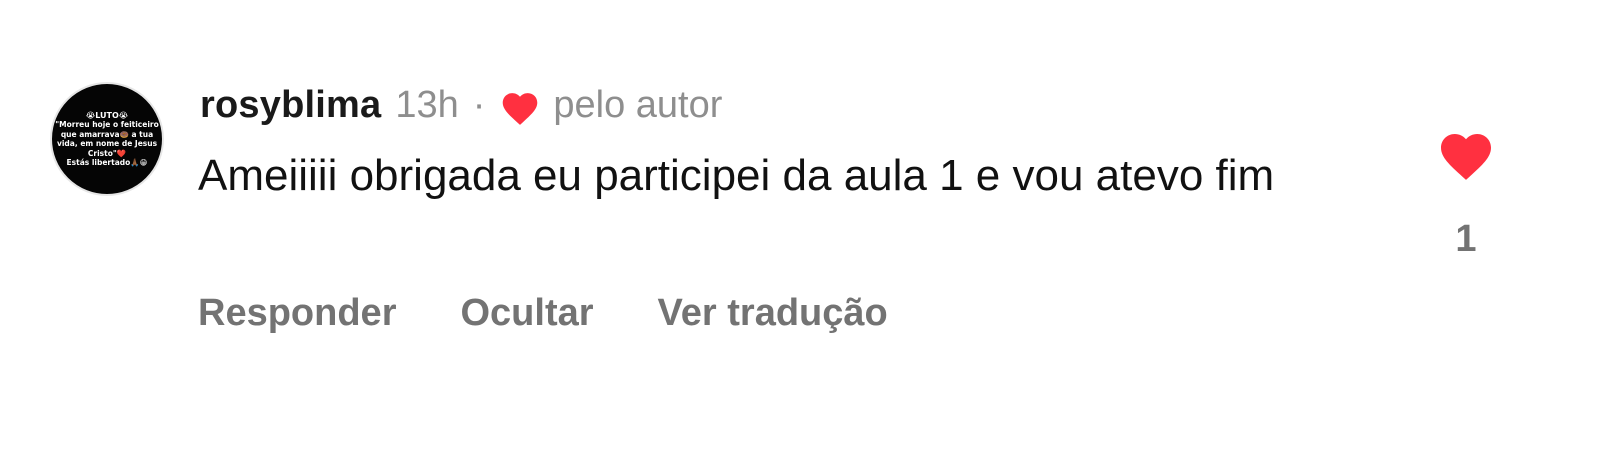 The image size is (1600, 449). Describe the element at coordinates (427, 104) in the screenshot. I see `timestamp: 13h` at that location.